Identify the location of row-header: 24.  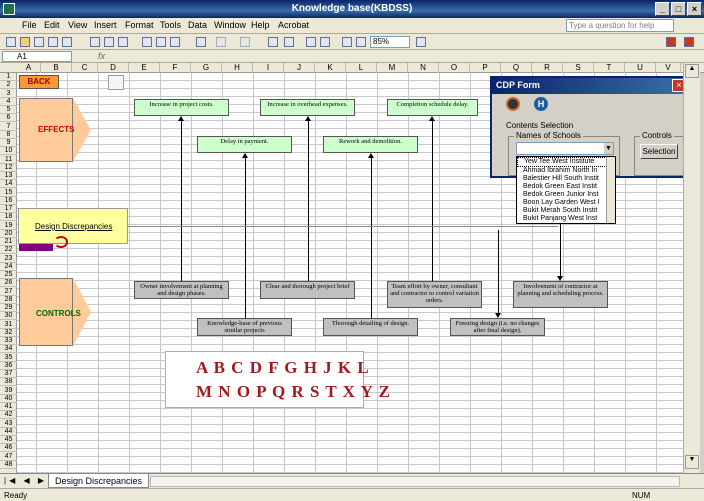
(8, 267).